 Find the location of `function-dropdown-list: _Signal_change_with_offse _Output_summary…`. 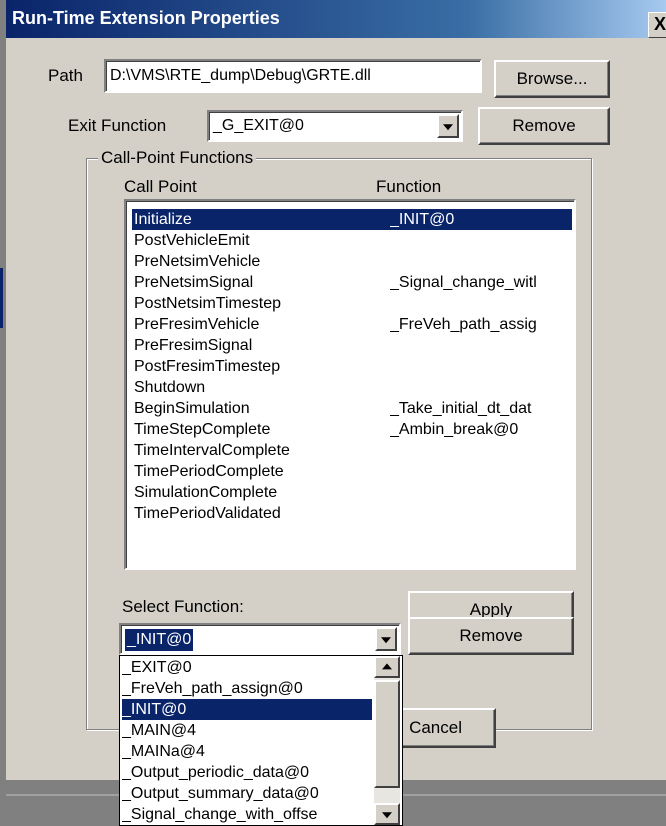

function-dropdown-list: _Signal_change_with_offse _Output_summary… is located at coordinates (261, 740).